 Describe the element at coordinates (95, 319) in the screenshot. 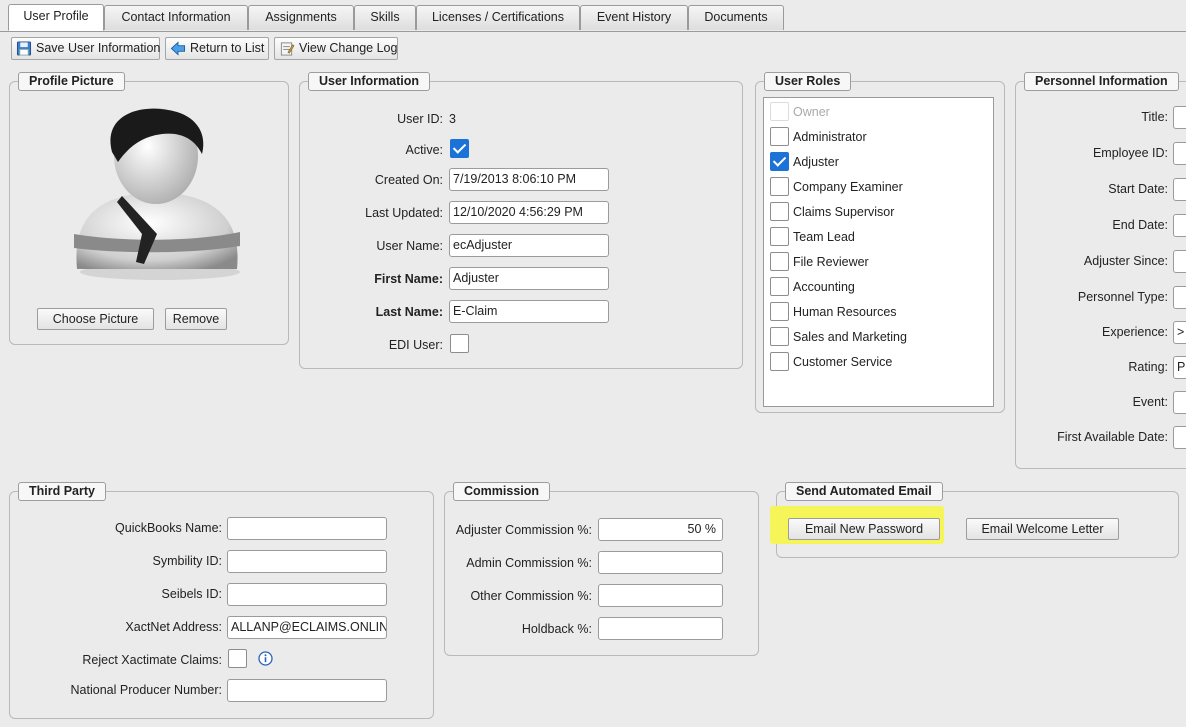

I see `choose-picture-button: Choose Picture` at that location.